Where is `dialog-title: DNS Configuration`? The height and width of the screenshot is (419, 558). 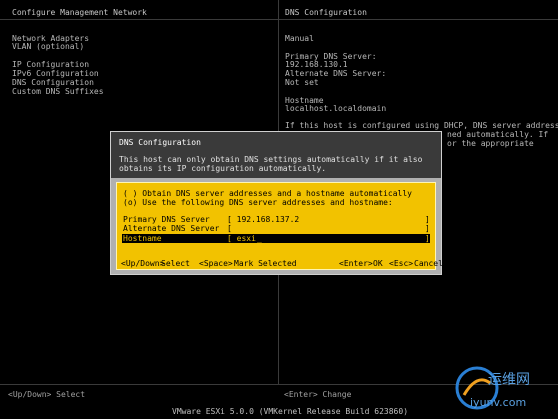
dialog-title: DNS Configuration is located at coordinates (160, 142).